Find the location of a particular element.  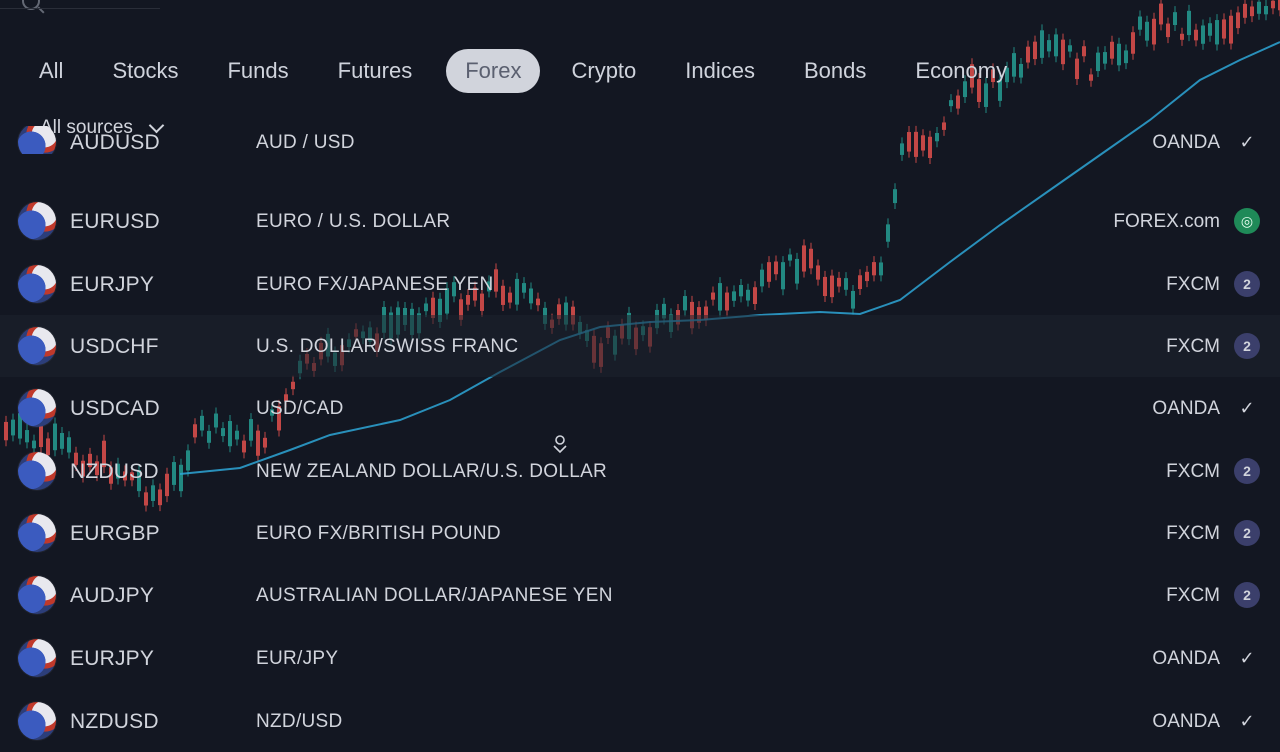

symbol-description: U.S. DOLLAR/SWISS FRANC is located at coordinates (387, 346).